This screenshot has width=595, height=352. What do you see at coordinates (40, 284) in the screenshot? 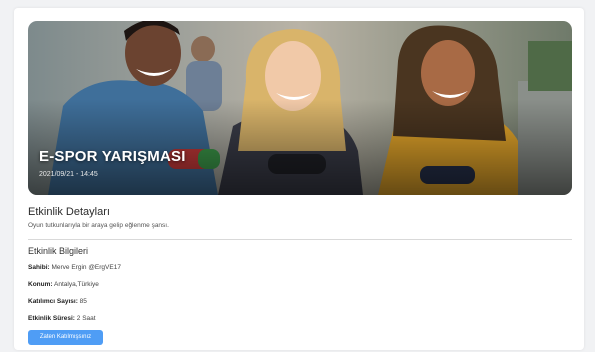
I see `location-label: Konum:` at bounding box center [40, 284].